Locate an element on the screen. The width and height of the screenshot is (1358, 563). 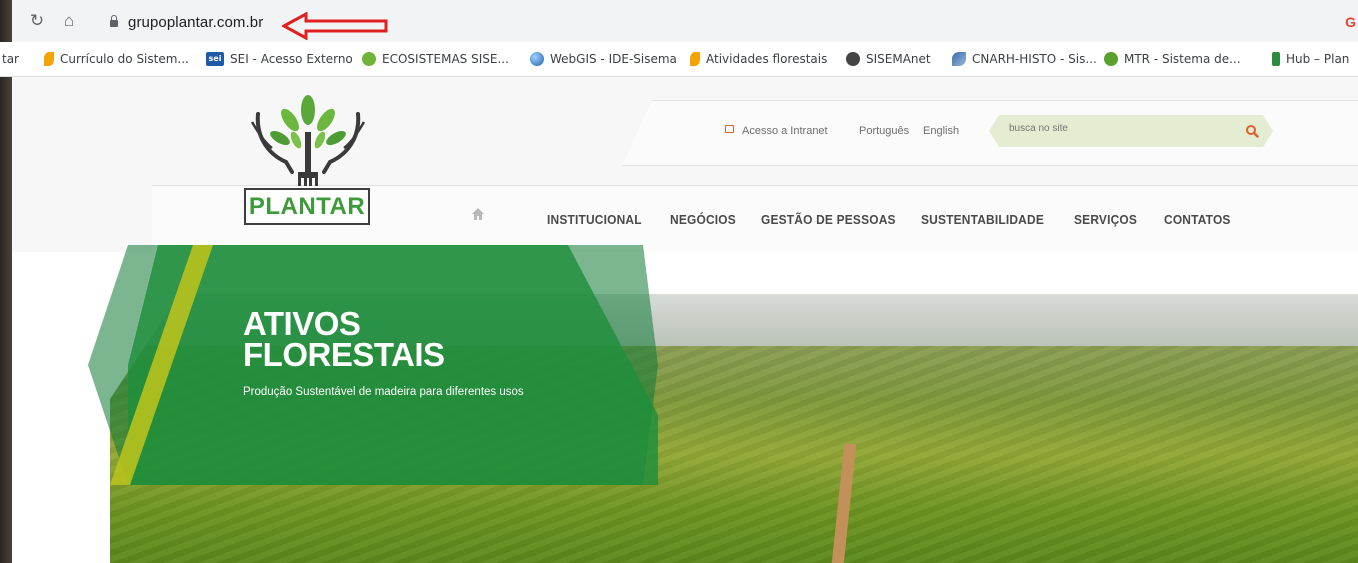
nav-contatos: CONTATOS is located at coordinates (1197, 219).